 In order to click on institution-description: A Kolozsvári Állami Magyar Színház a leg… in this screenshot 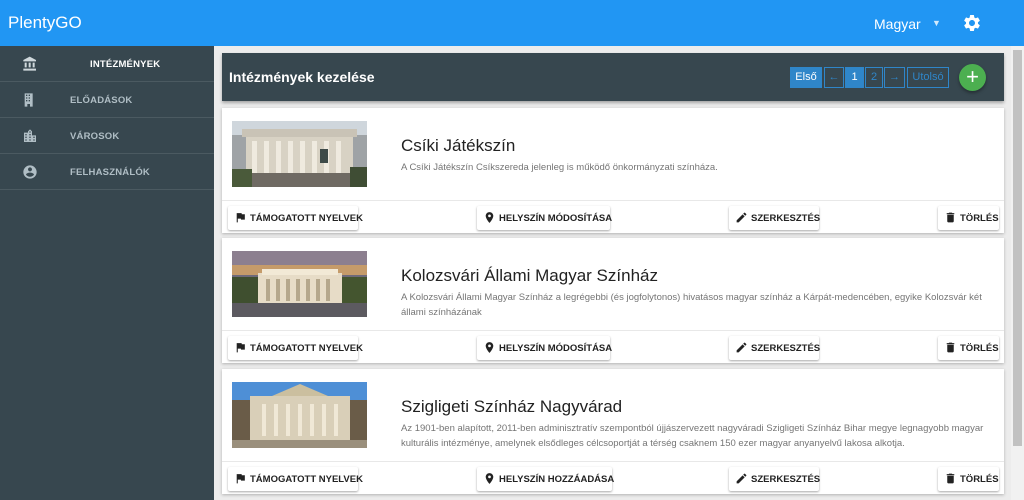, I will do `click(691, 305)`.